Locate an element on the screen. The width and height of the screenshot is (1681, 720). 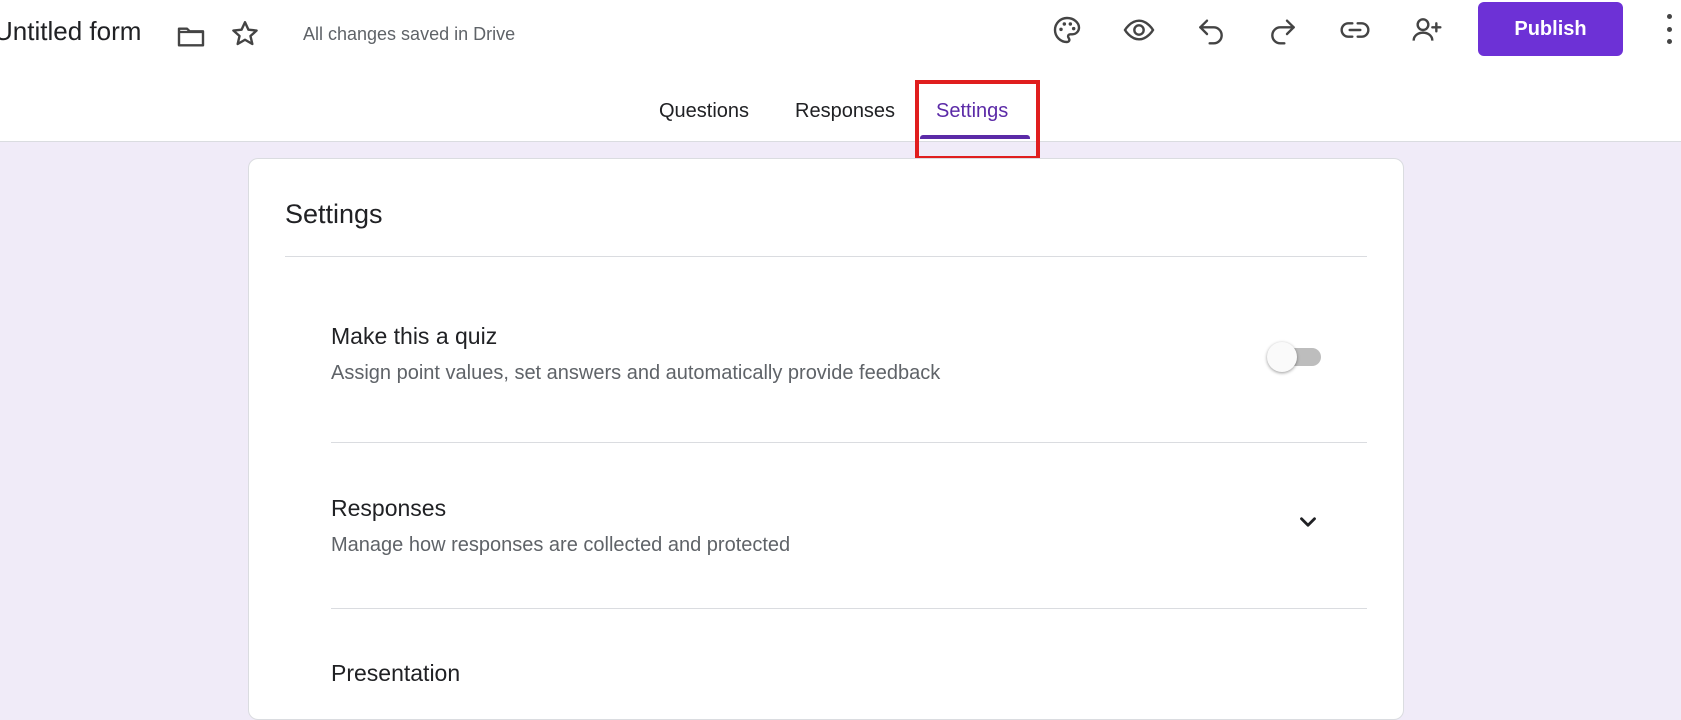
tab-responses: Responses is located at coordinates (845, 111).